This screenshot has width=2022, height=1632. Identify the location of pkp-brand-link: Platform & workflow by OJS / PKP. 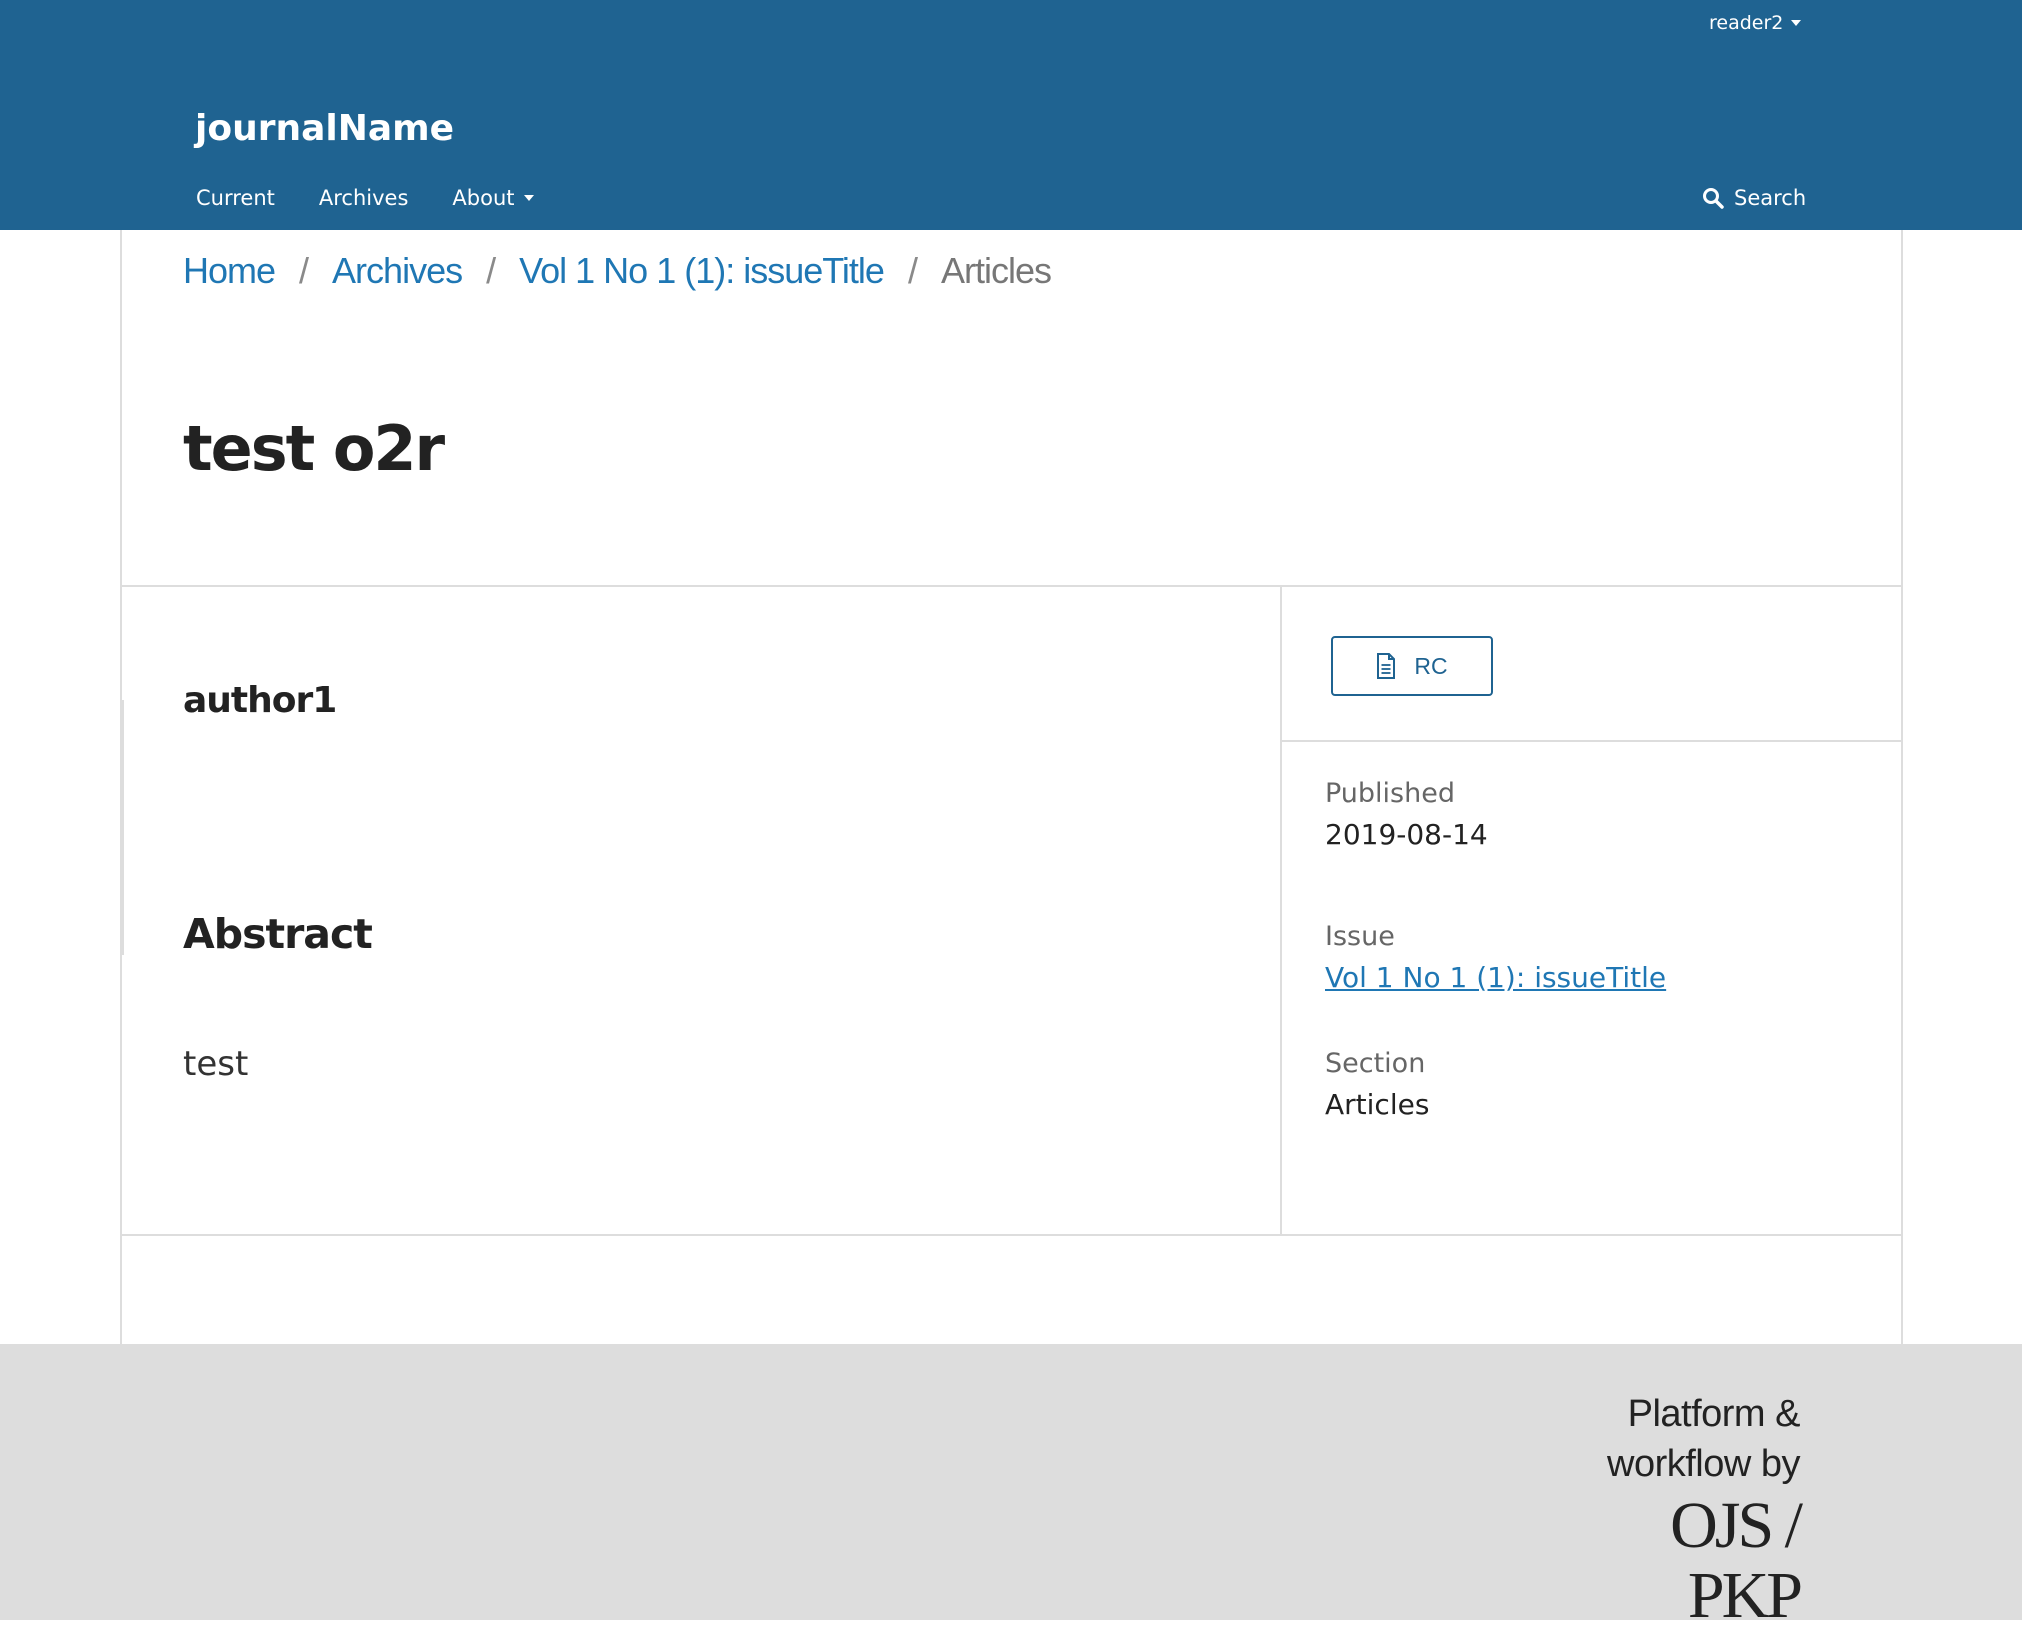
(1681, 1510).